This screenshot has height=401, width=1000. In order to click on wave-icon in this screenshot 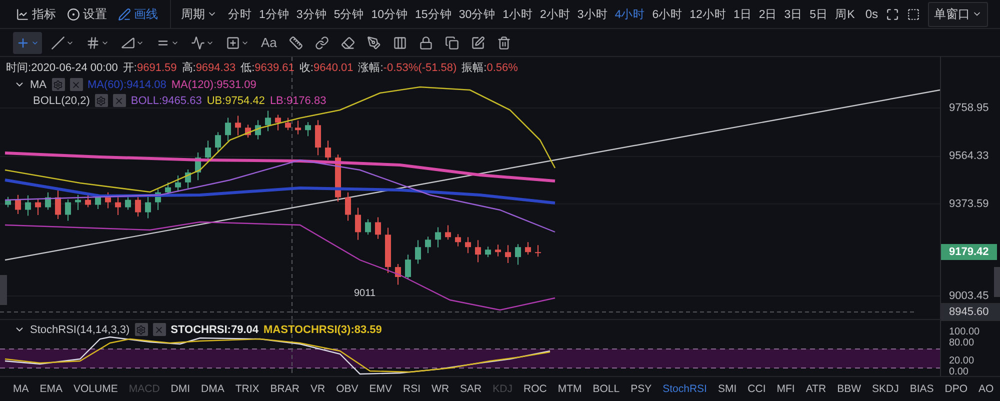, I will do `click(198, 43)`.